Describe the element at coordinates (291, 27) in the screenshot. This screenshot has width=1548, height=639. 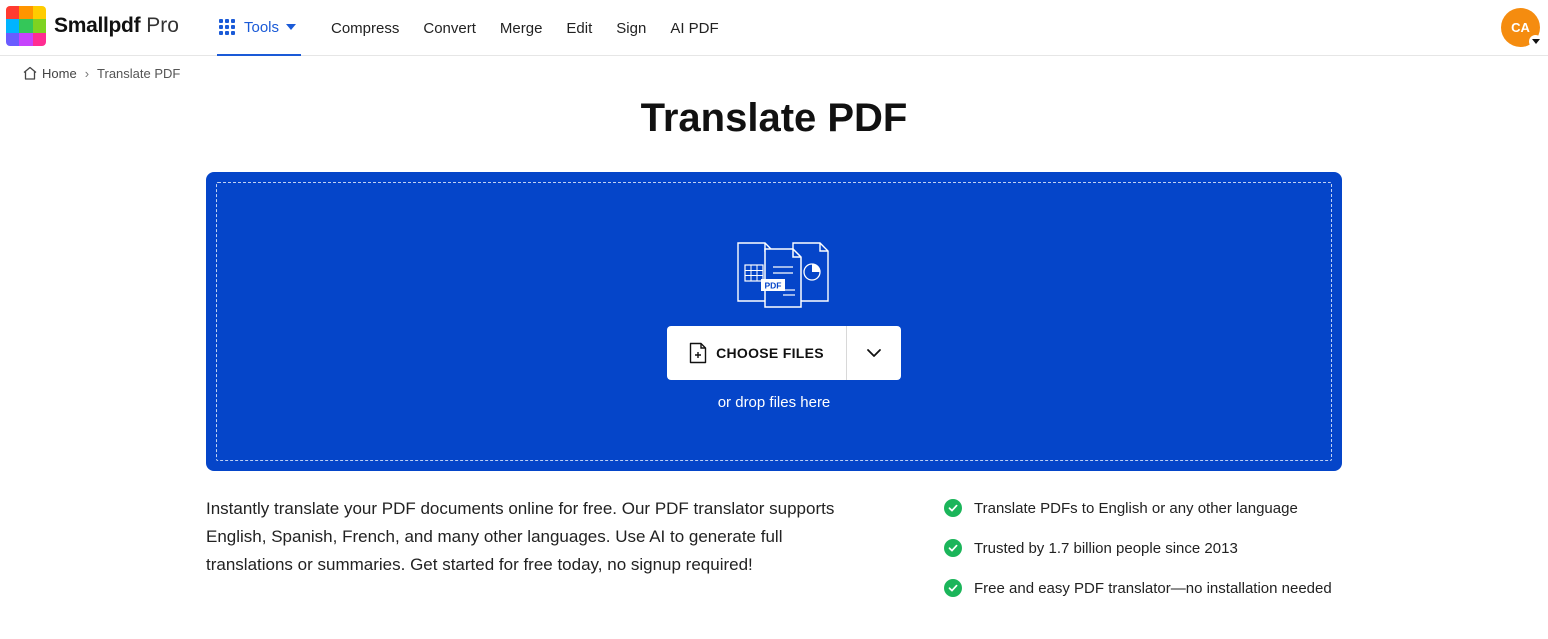
I see `caret-down-icon` at that location.